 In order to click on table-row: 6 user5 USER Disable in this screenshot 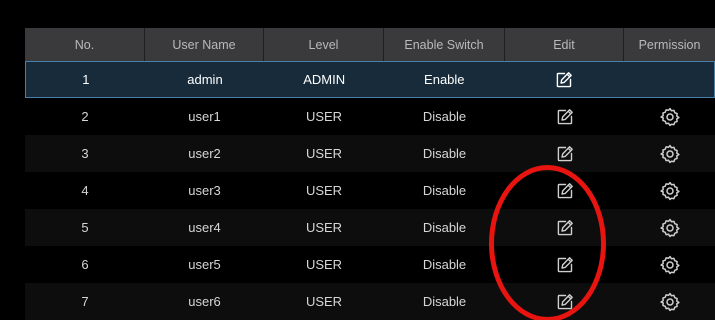, I will do `click(370, 264)`.